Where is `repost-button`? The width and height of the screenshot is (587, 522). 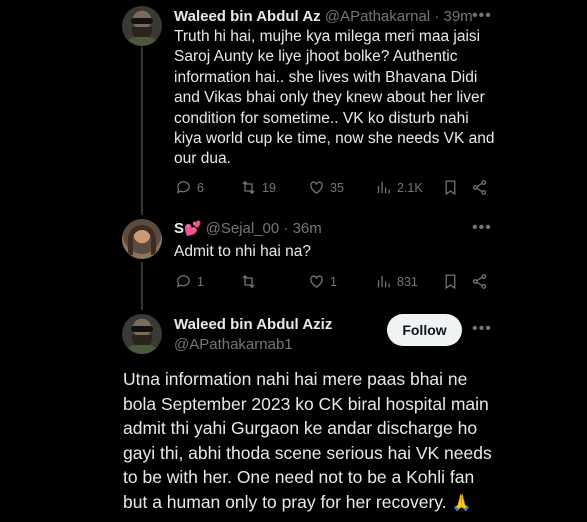 repost-button is located at coordinates (251, 281).